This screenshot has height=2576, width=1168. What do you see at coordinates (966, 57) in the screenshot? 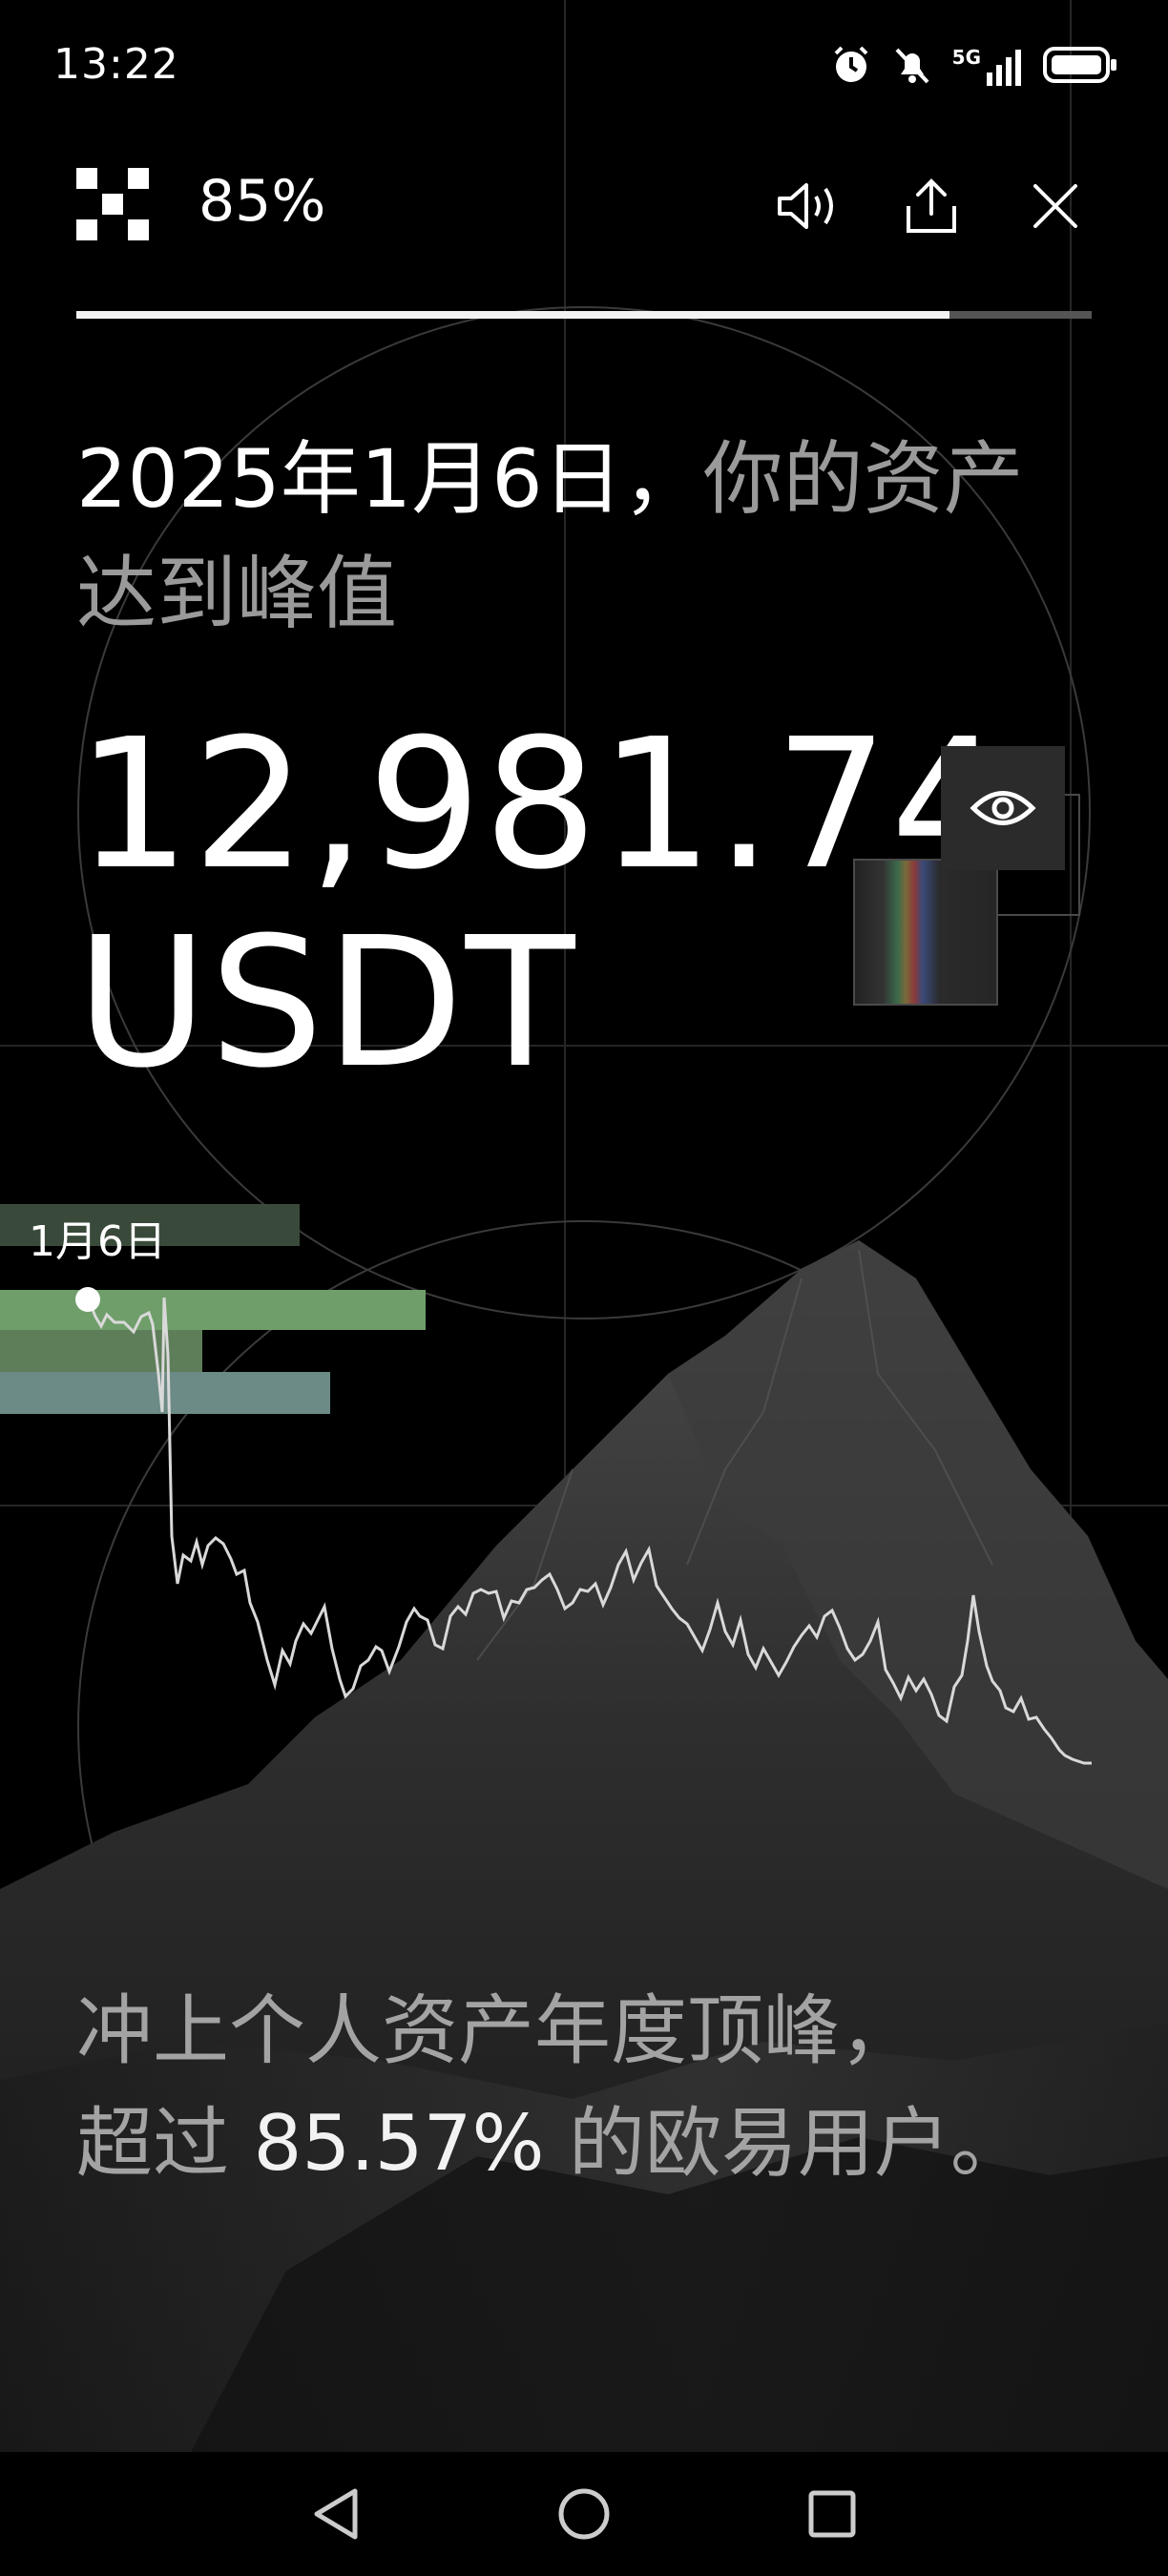
I see `network-type: 5G` at bounding box center [966, 57].